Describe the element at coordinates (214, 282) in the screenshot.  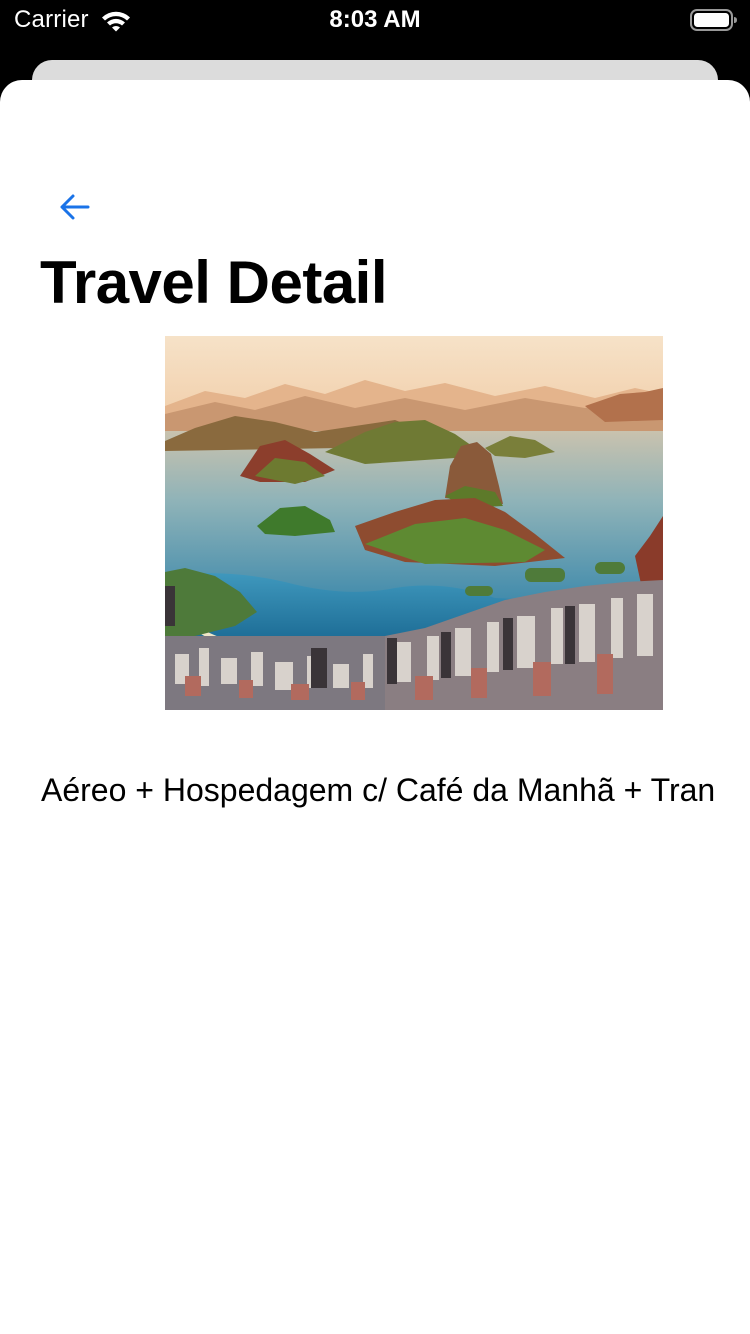
I see `page-title: Travel Detail` at that location.